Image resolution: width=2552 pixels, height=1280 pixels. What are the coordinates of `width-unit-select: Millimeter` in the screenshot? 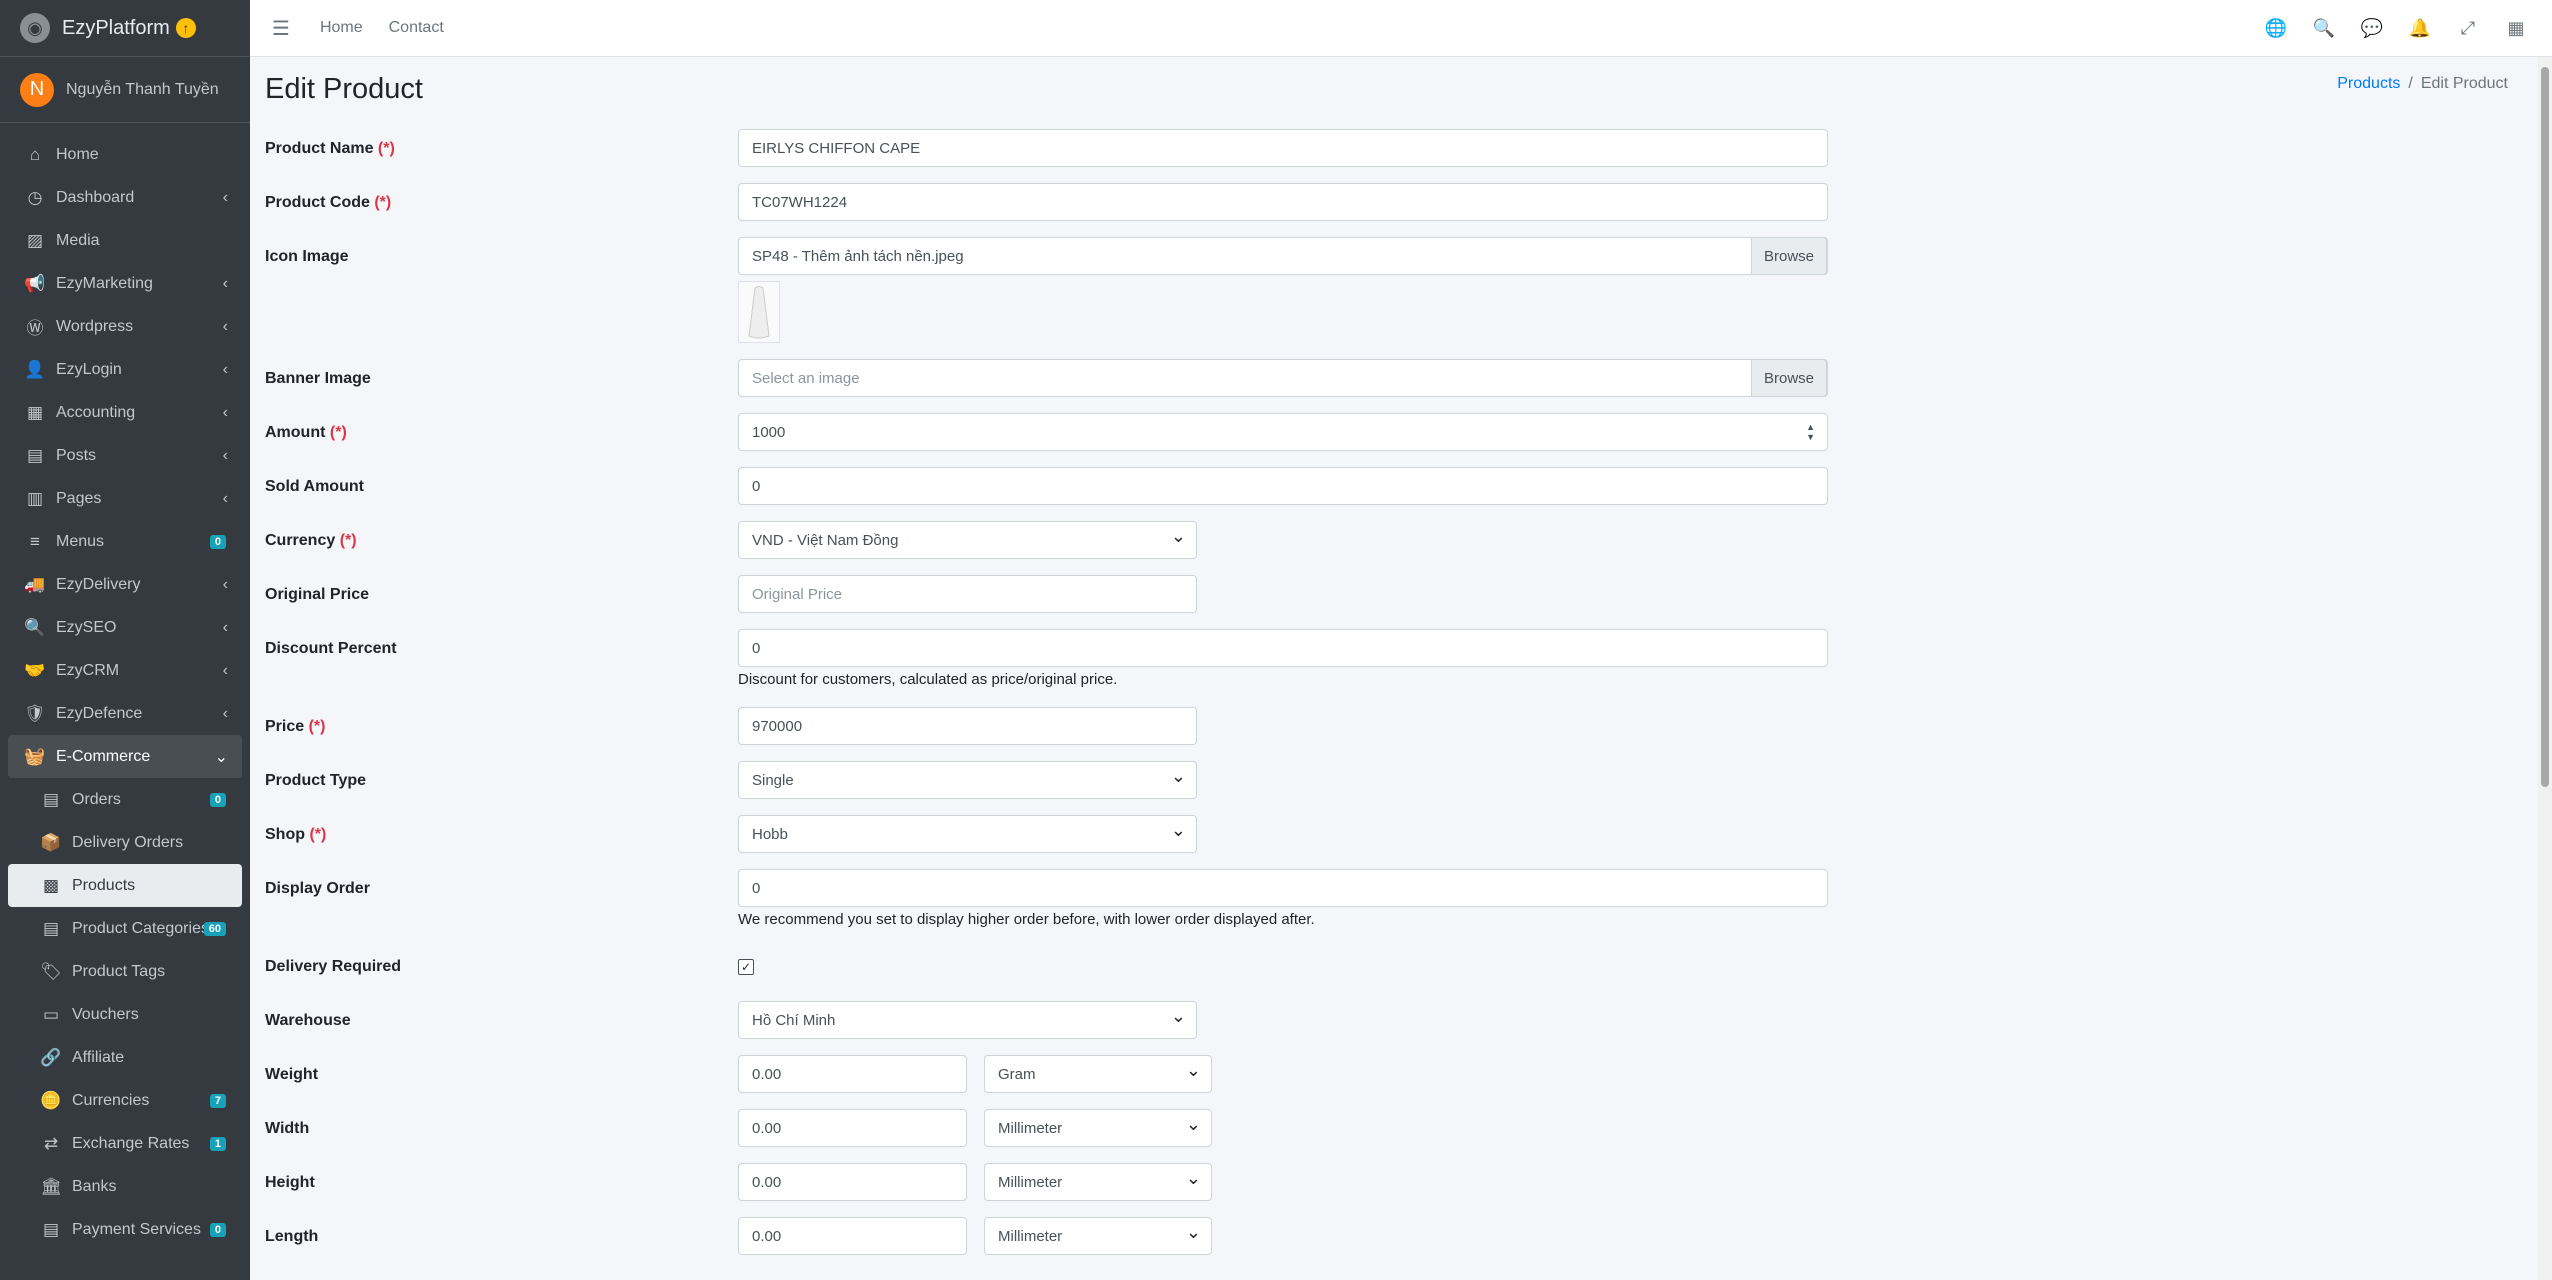 It's located at (1098, 1128).